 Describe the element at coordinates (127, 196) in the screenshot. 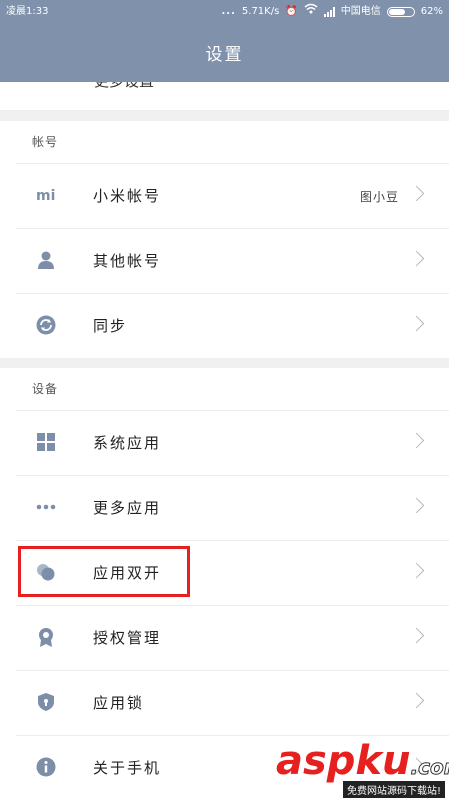

I see `list-item-label: 小米帐号` at that location.